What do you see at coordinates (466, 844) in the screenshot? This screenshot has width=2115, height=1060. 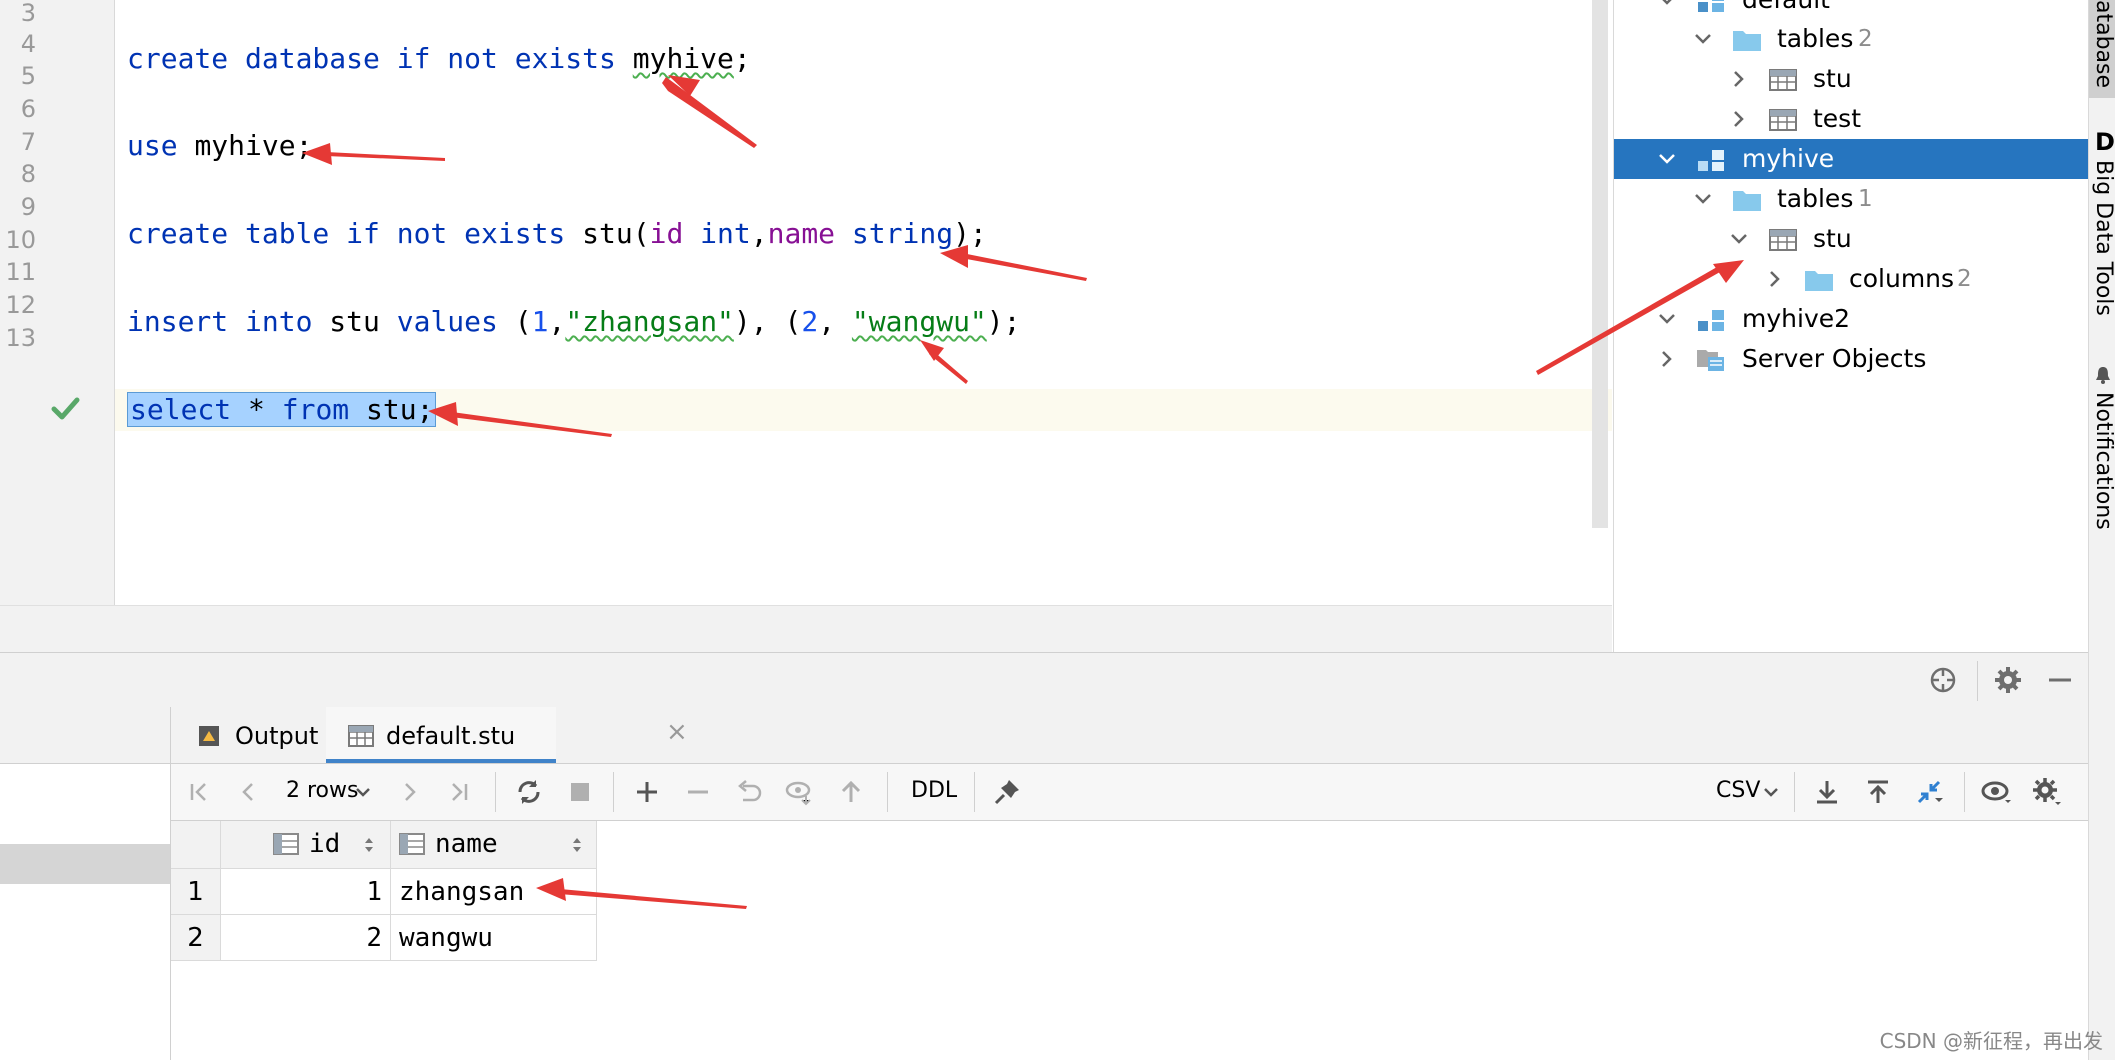 I see `column-header-label: name` at bounding box center [466, 844].